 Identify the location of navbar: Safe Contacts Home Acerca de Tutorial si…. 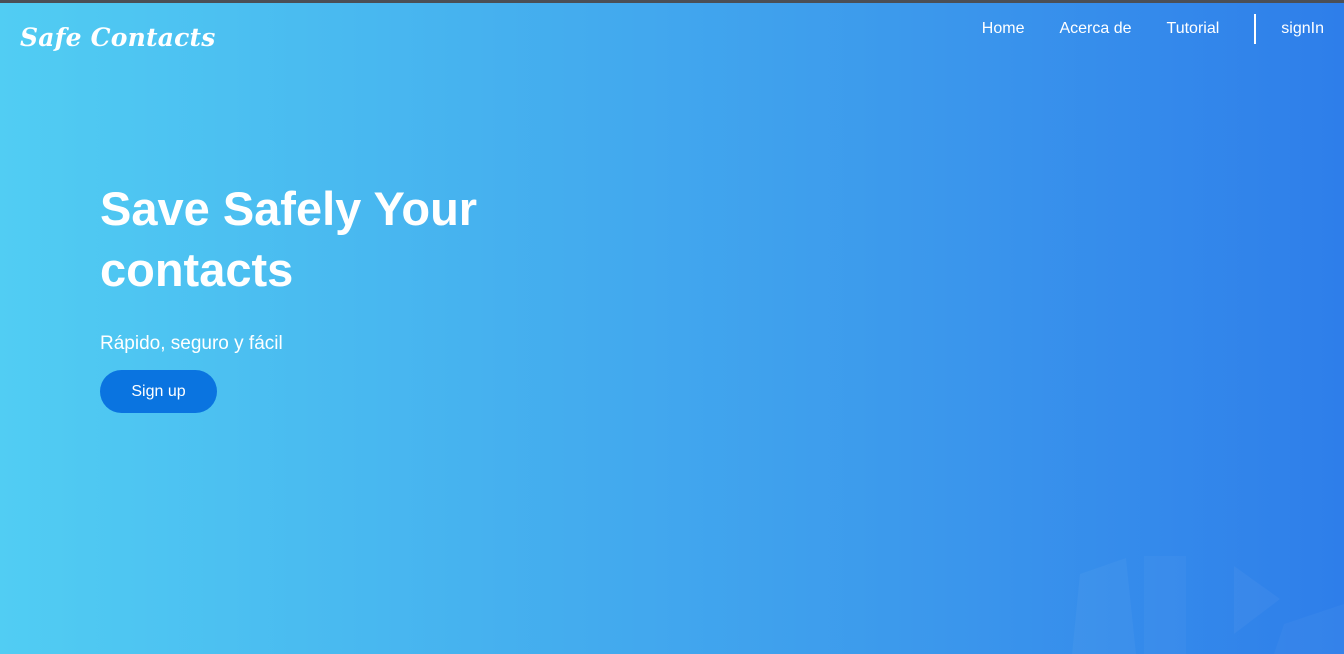
(672, 39).